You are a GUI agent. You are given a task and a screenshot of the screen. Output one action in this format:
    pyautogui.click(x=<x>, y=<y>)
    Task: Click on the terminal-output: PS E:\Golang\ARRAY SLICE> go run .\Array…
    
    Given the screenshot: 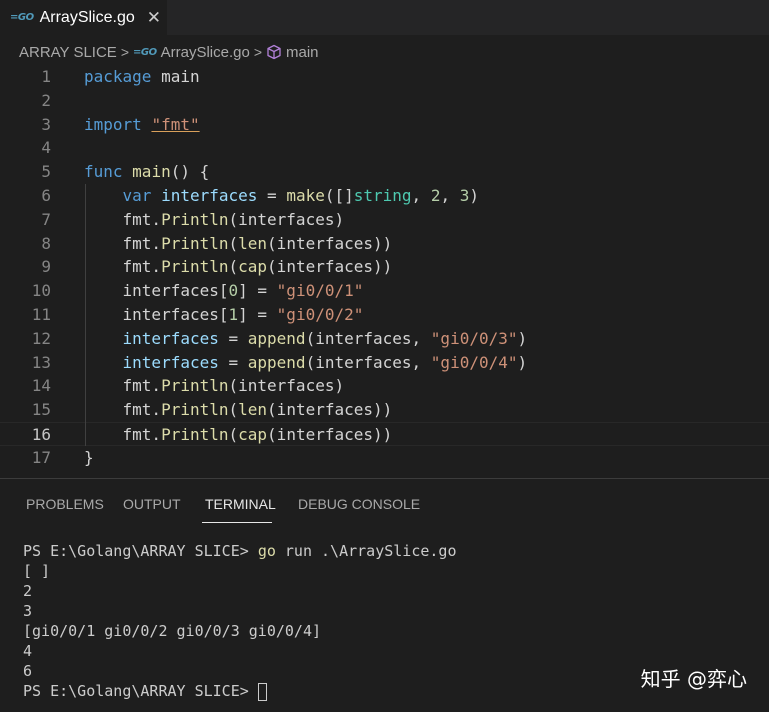 What is the action you would take?
    pyautogui.click(x=240, y=621)
    